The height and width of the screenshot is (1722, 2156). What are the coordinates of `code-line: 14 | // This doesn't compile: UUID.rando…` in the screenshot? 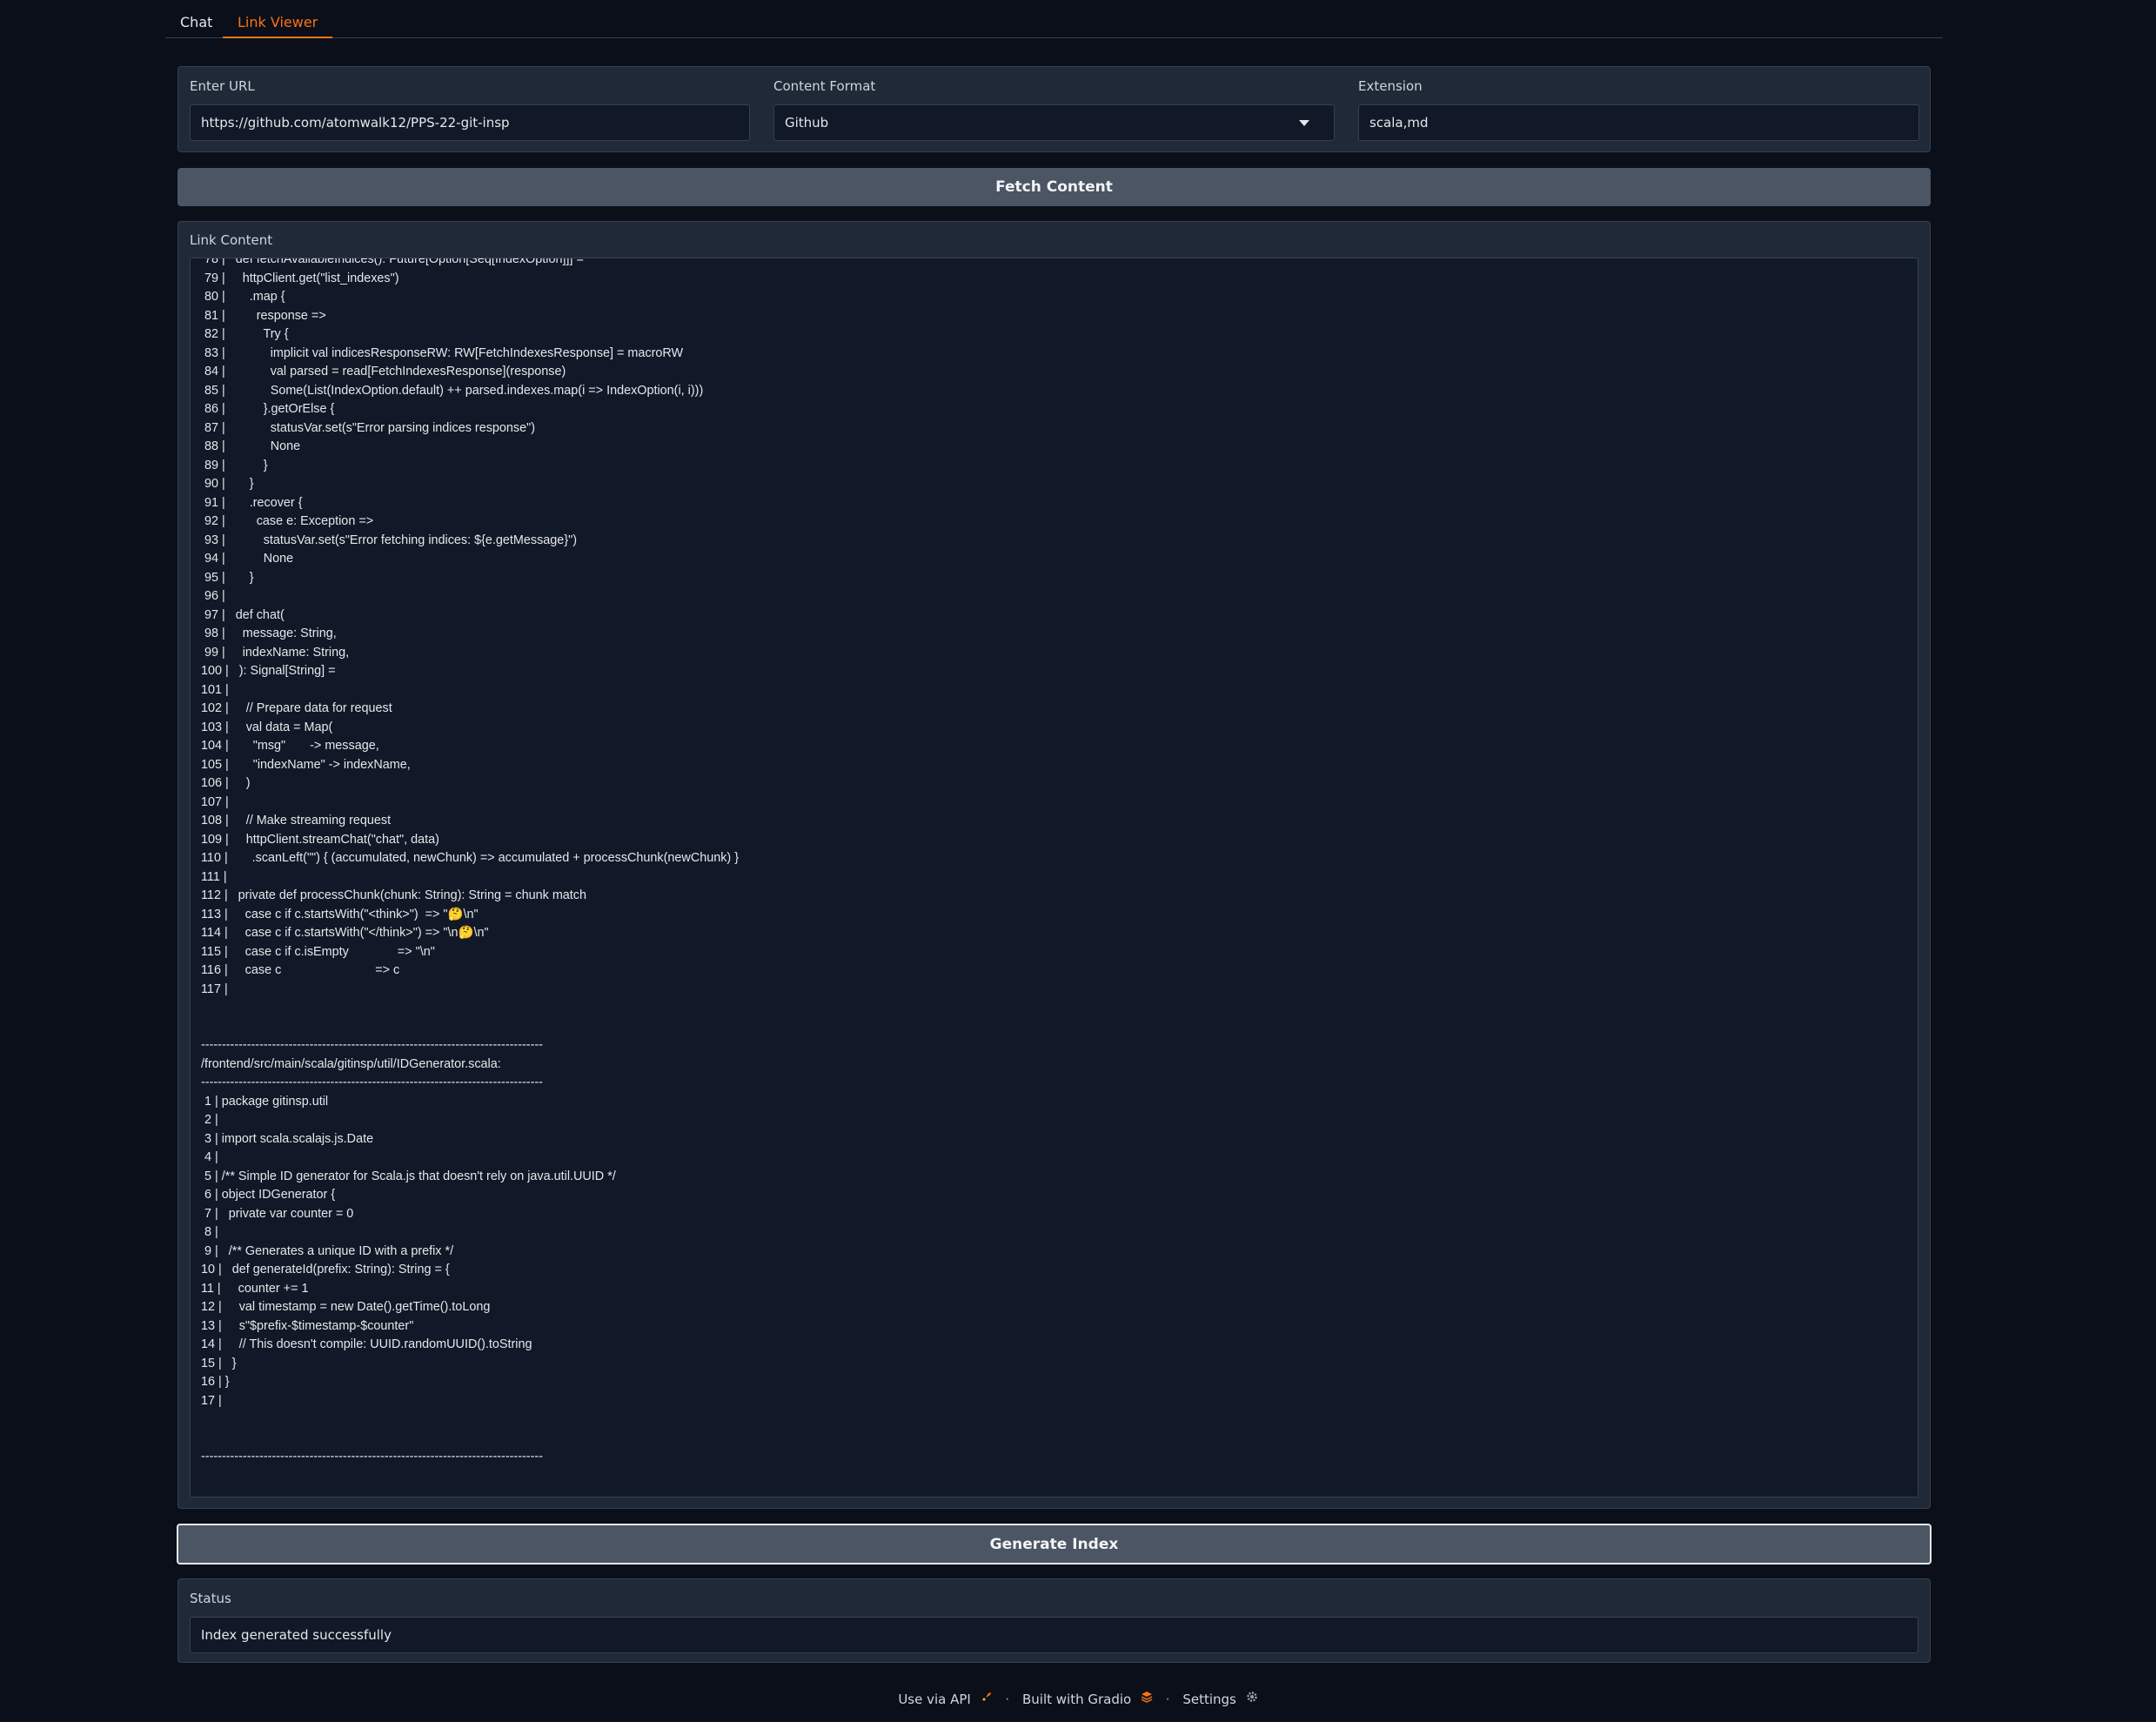 It's located at (366, 1344).